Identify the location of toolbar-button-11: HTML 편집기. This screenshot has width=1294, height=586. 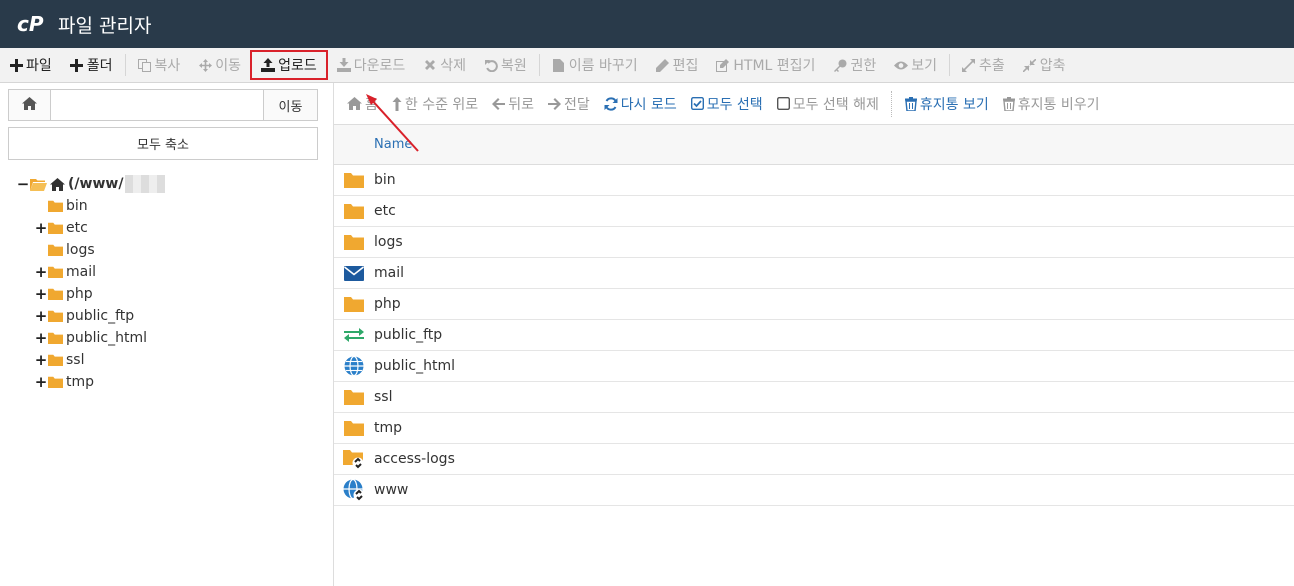
(765, 65).